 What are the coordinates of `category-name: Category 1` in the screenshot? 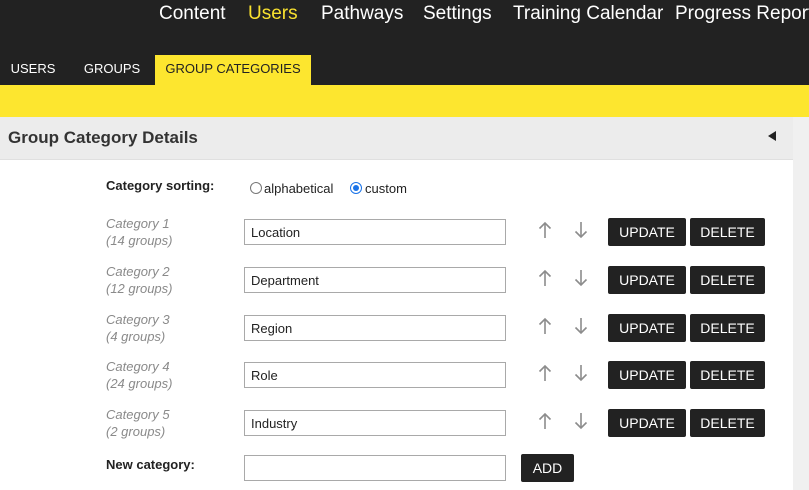 It's located at (138, 223).